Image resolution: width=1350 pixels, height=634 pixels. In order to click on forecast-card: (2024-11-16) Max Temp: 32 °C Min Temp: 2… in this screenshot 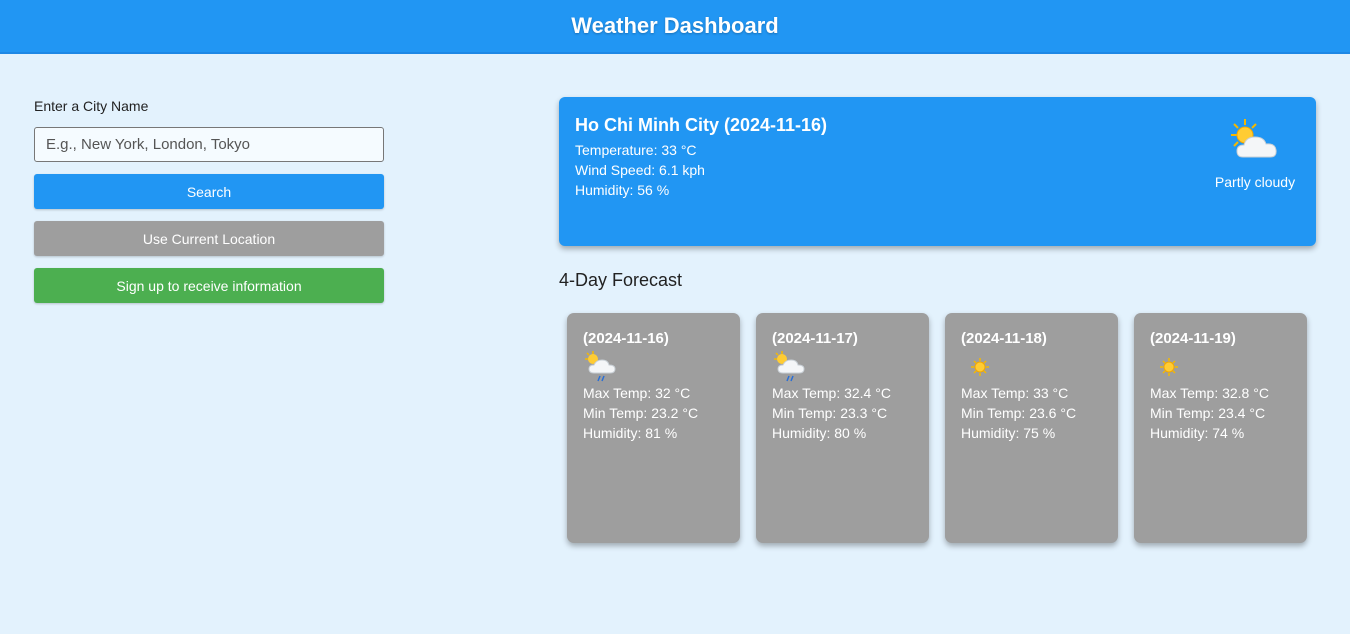, I will do `click(653, 428)`.